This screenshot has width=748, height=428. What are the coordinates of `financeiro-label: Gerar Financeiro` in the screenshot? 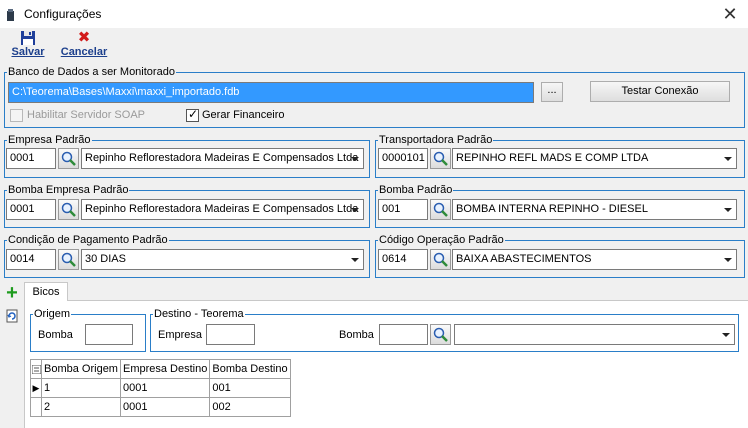 It's located at (243, 115).